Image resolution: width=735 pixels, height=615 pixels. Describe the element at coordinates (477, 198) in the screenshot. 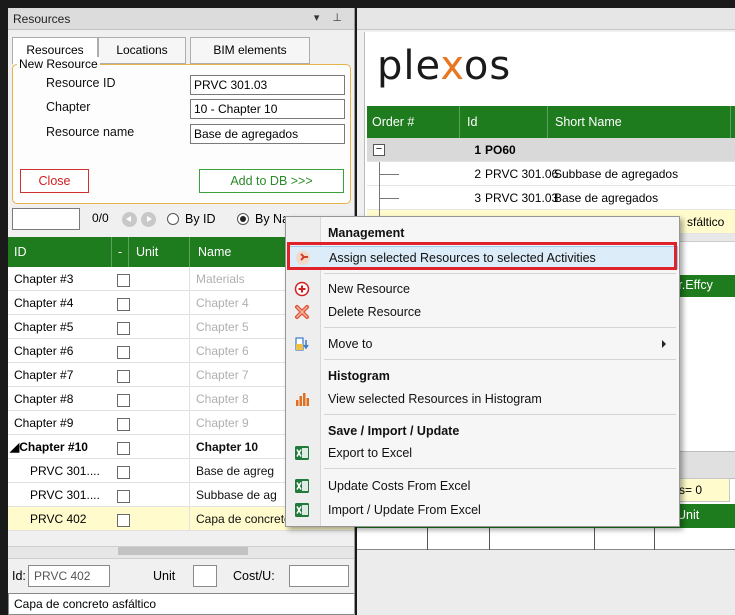

I see `row-order: 3` at that location.